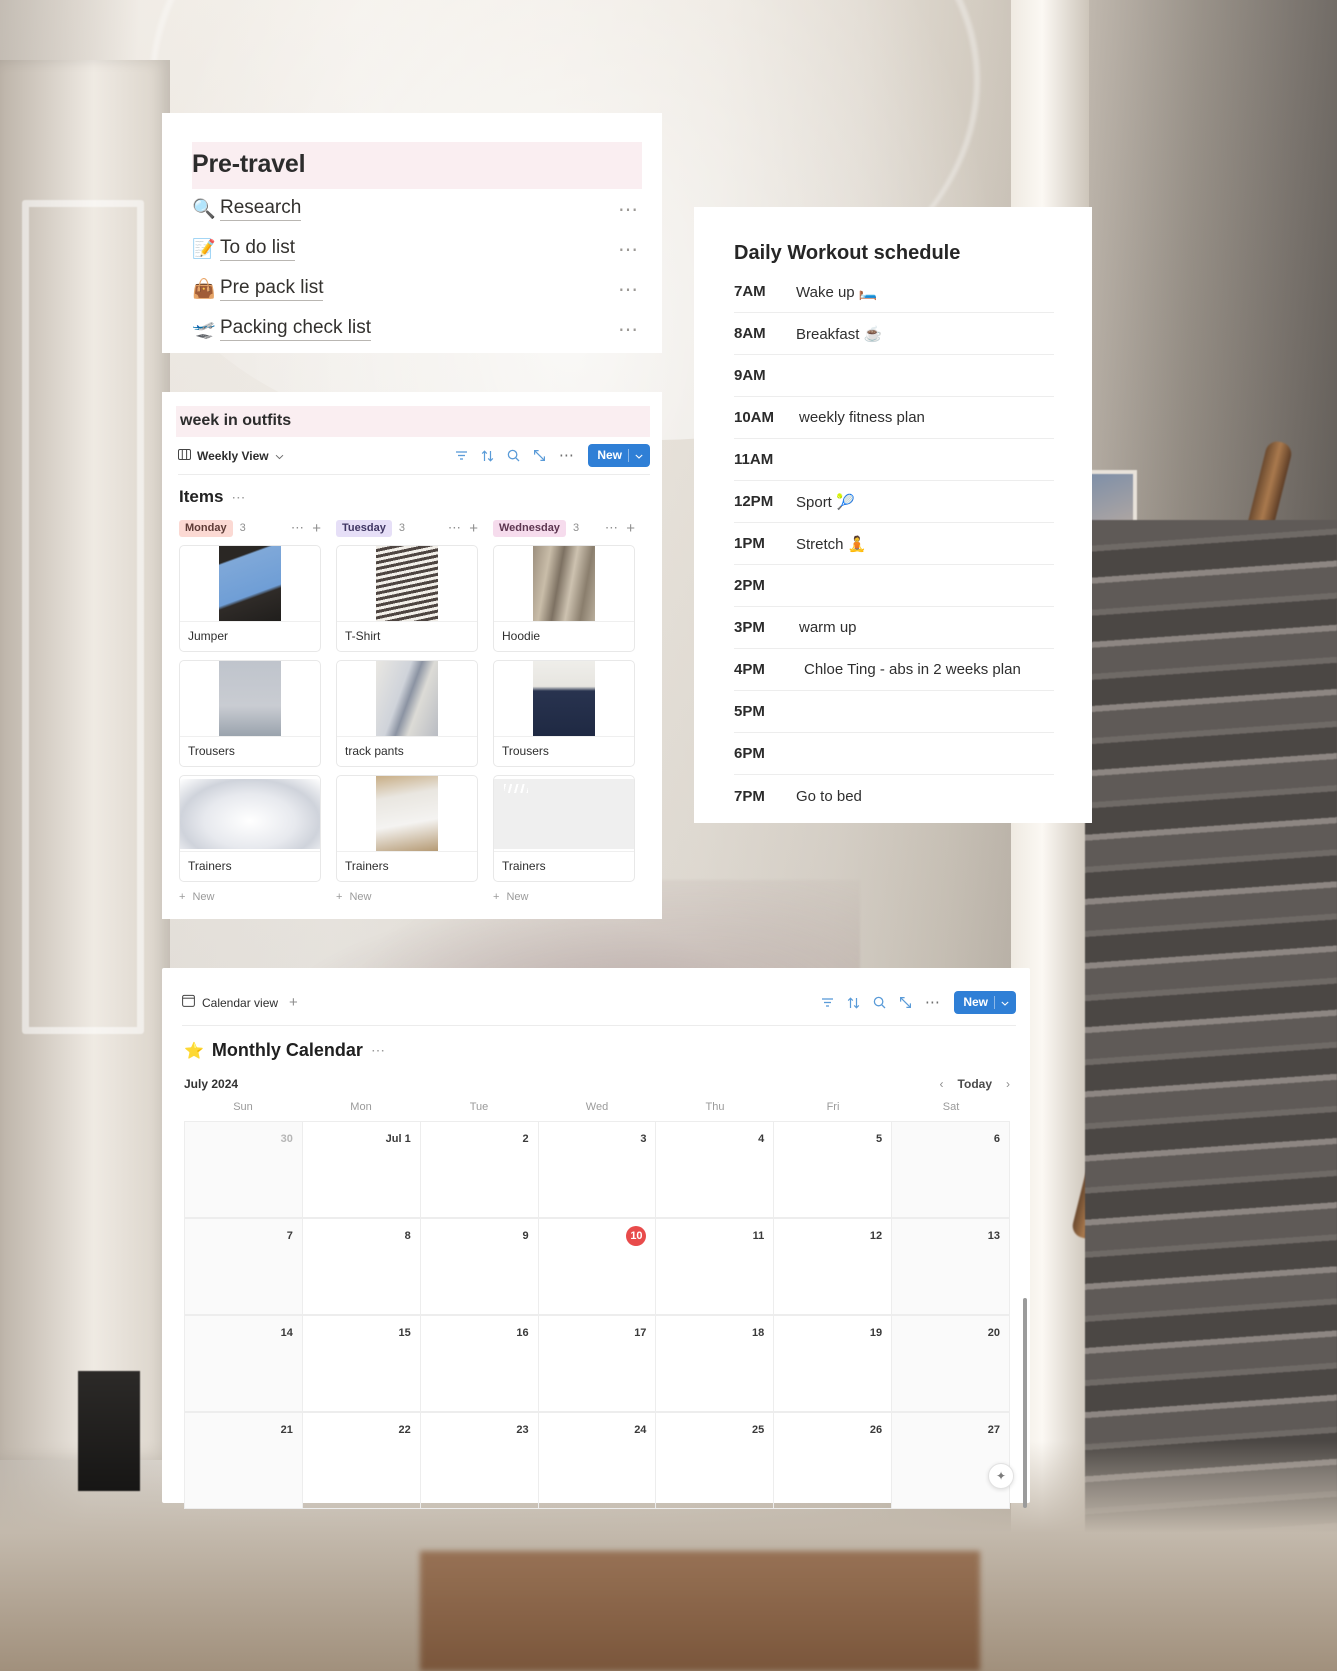  I want to click on day-number: 26, so click(876, 1430).